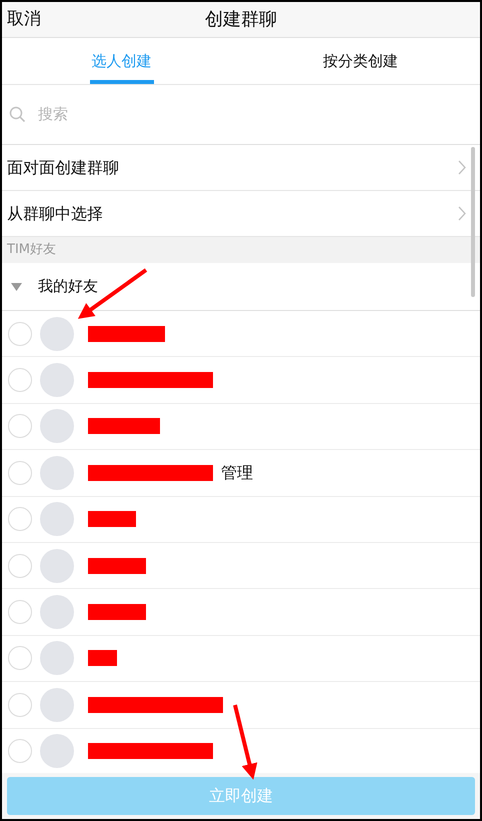  I want to click on section-header: TIM好友, so click(241, 250).